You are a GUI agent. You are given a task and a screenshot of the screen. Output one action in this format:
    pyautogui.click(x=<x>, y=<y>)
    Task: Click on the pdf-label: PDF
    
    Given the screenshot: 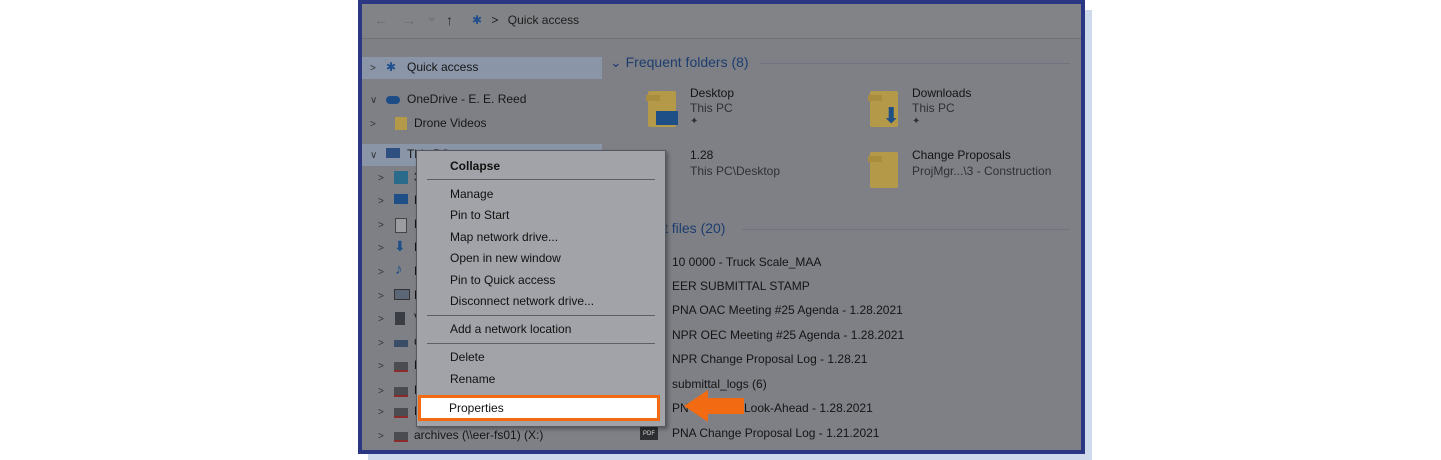 What is the action you would take?
    pyautogui.click(x=649, y=434)
    